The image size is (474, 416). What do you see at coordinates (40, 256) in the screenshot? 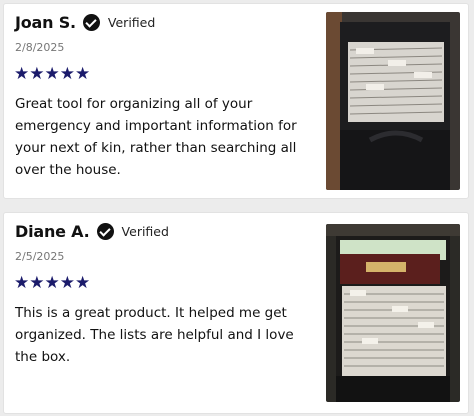
I see `review-date: 2/5/2025` at bounding box center [40, 256].